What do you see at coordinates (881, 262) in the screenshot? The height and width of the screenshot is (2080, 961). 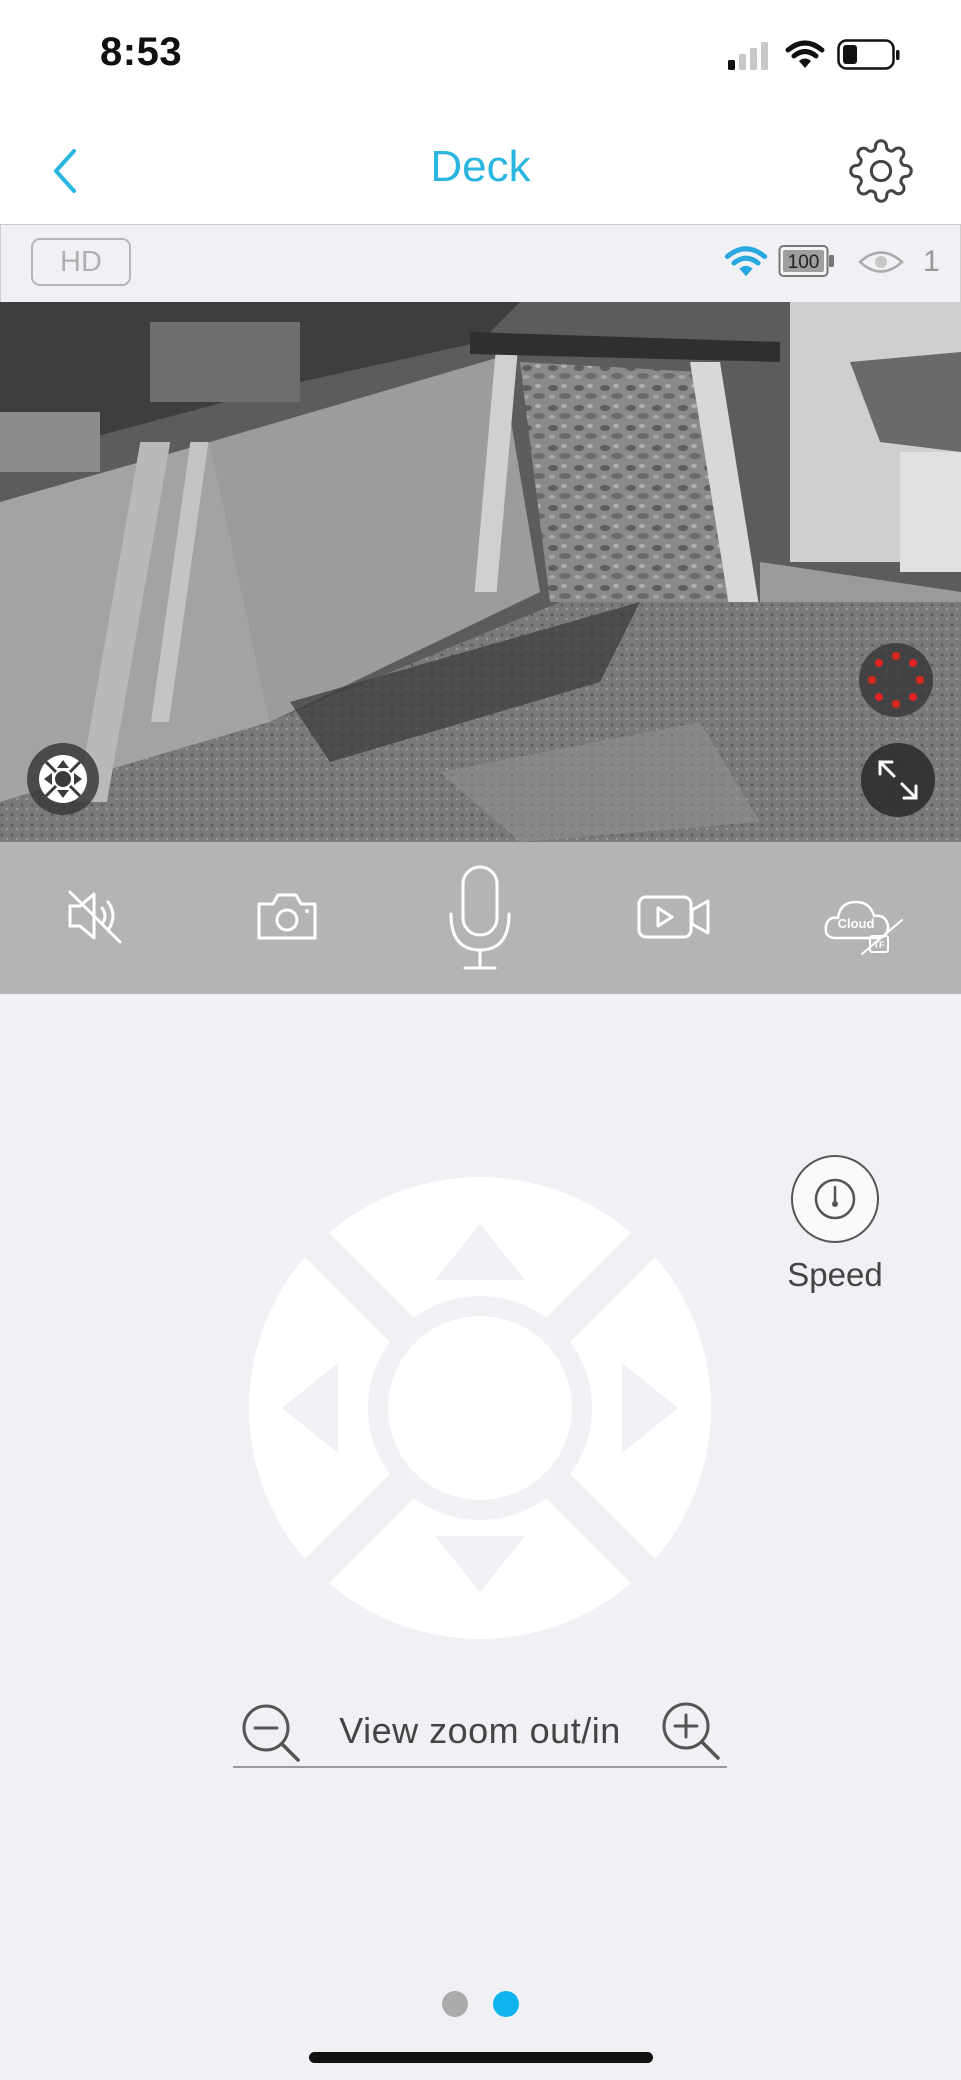 I see `eye-icon` at bounding box center [881, 262].